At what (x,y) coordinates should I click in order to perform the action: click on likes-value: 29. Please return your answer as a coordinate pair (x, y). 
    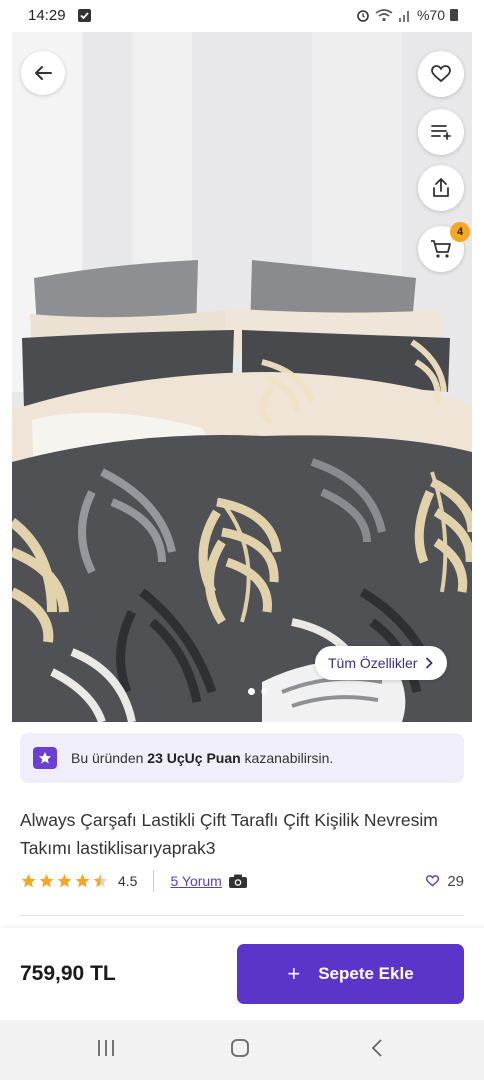
    Looking at the image, I should click on (455, 881).